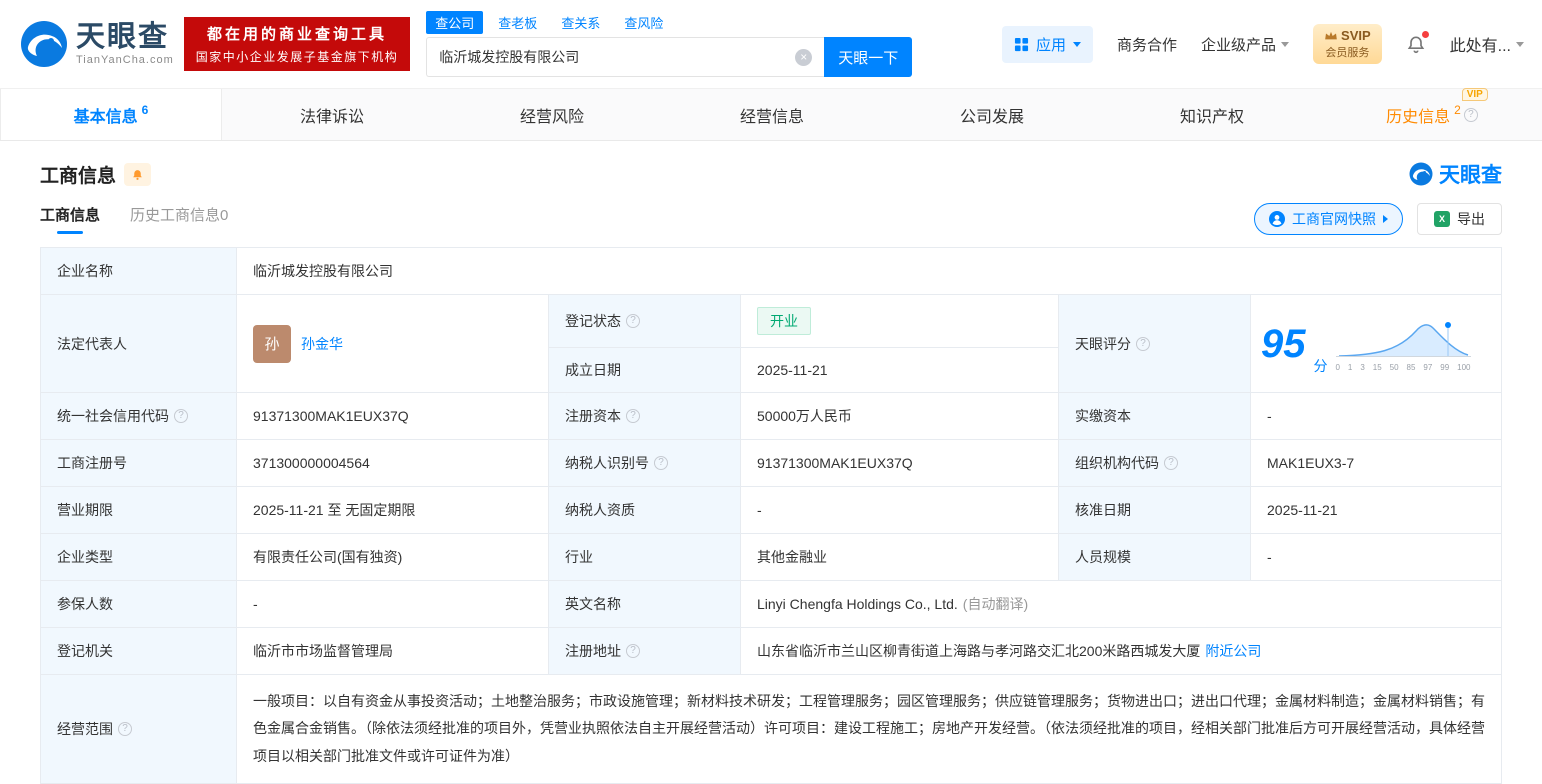  Describe the element at coordinates (1155, 557) in the screenshot. I see `staff-size-label: 人员规模` at that location.